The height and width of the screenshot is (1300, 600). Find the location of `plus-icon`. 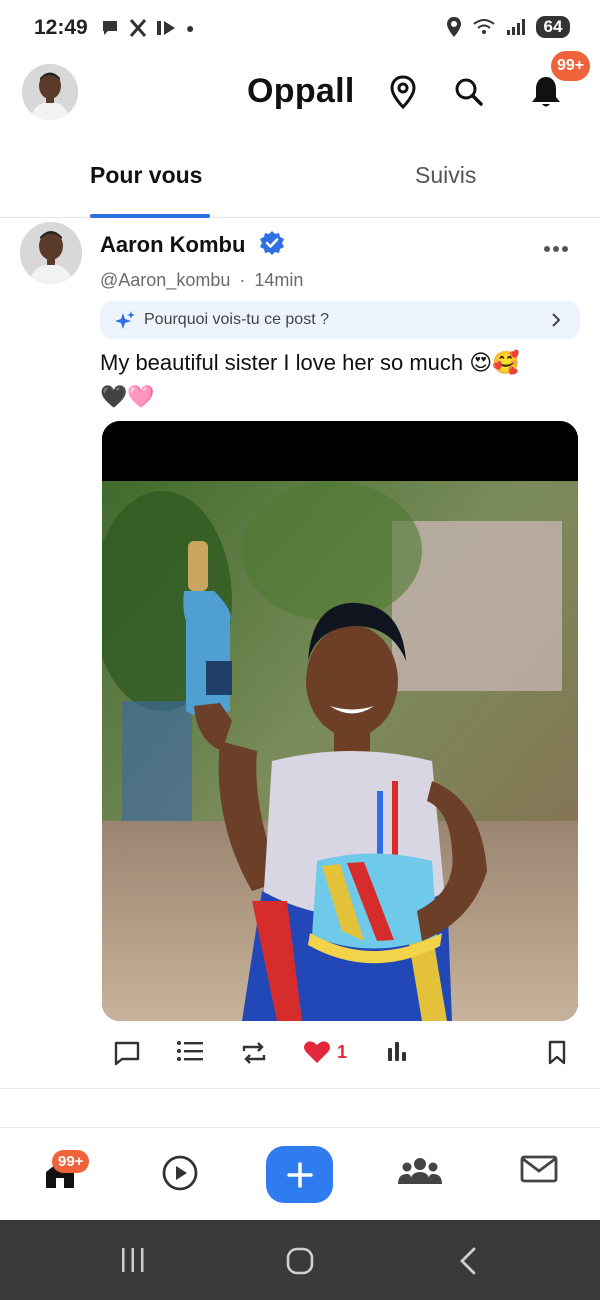

plus-icon is located at coordinates (299, 1174).